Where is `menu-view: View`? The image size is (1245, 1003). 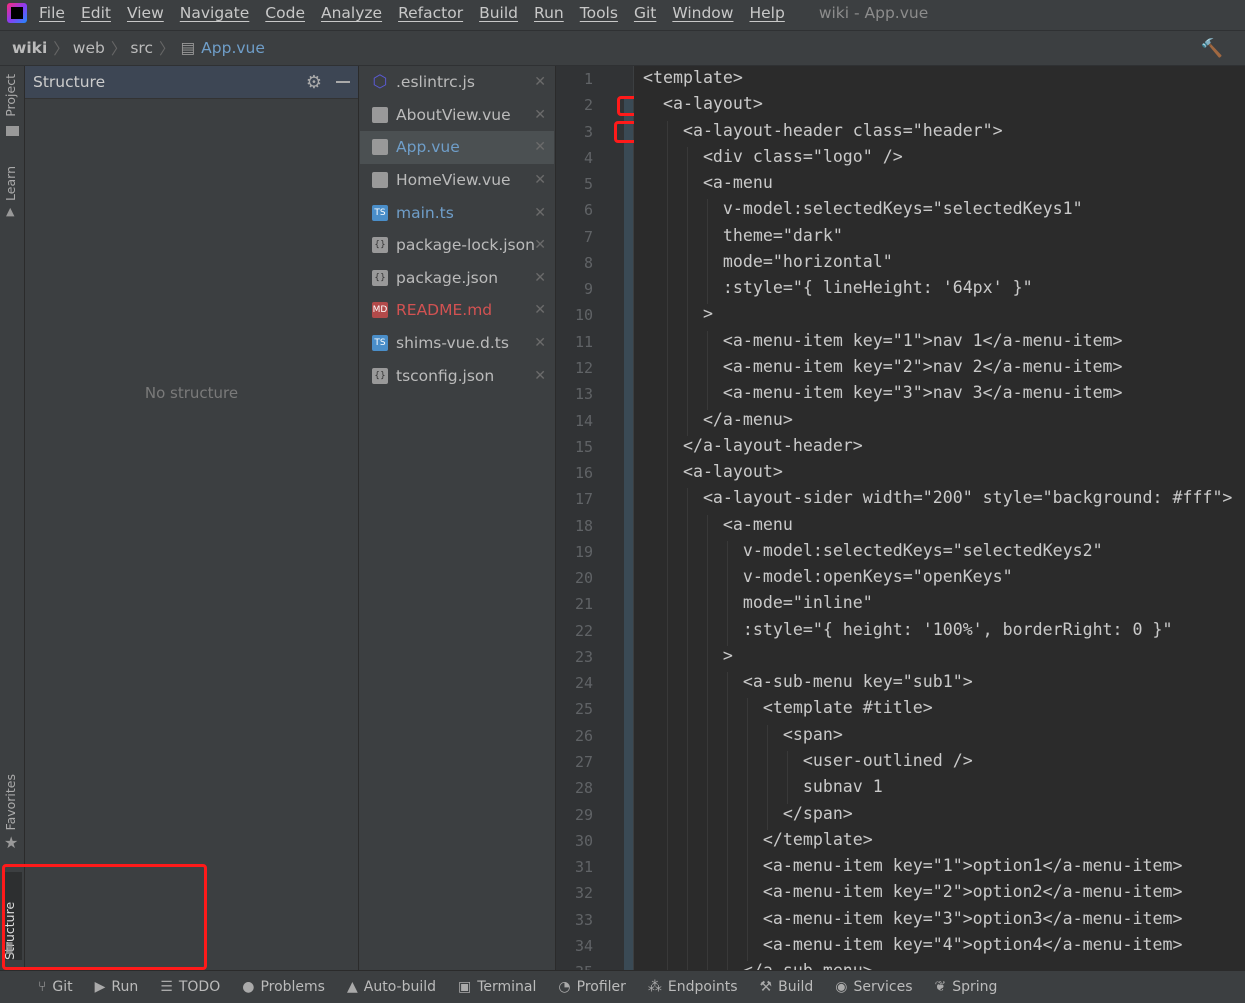 menu-view: View is located at coordinates (145, 13).